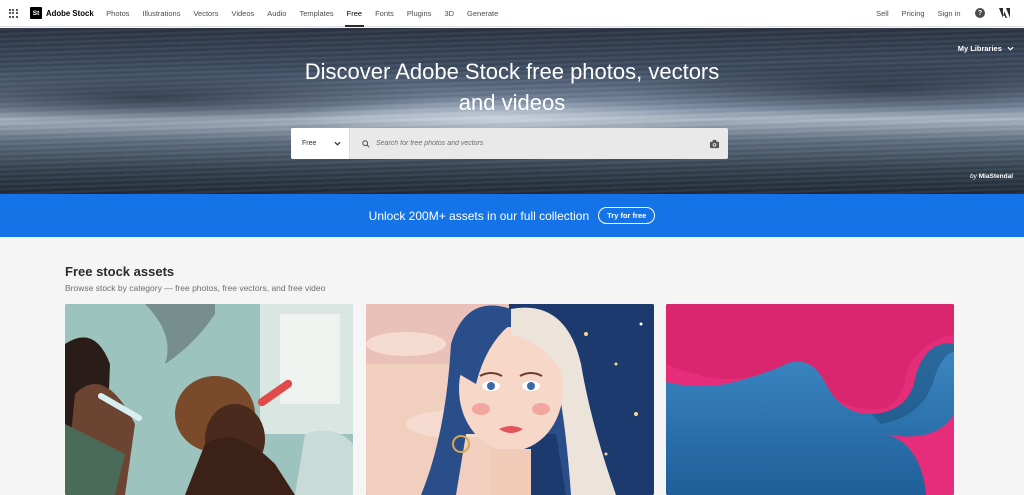  What do you see at coordinates (419, 13) in the screenshot?
I see `nav-link-plugins: Plugins` at bounding box center [419, 13].